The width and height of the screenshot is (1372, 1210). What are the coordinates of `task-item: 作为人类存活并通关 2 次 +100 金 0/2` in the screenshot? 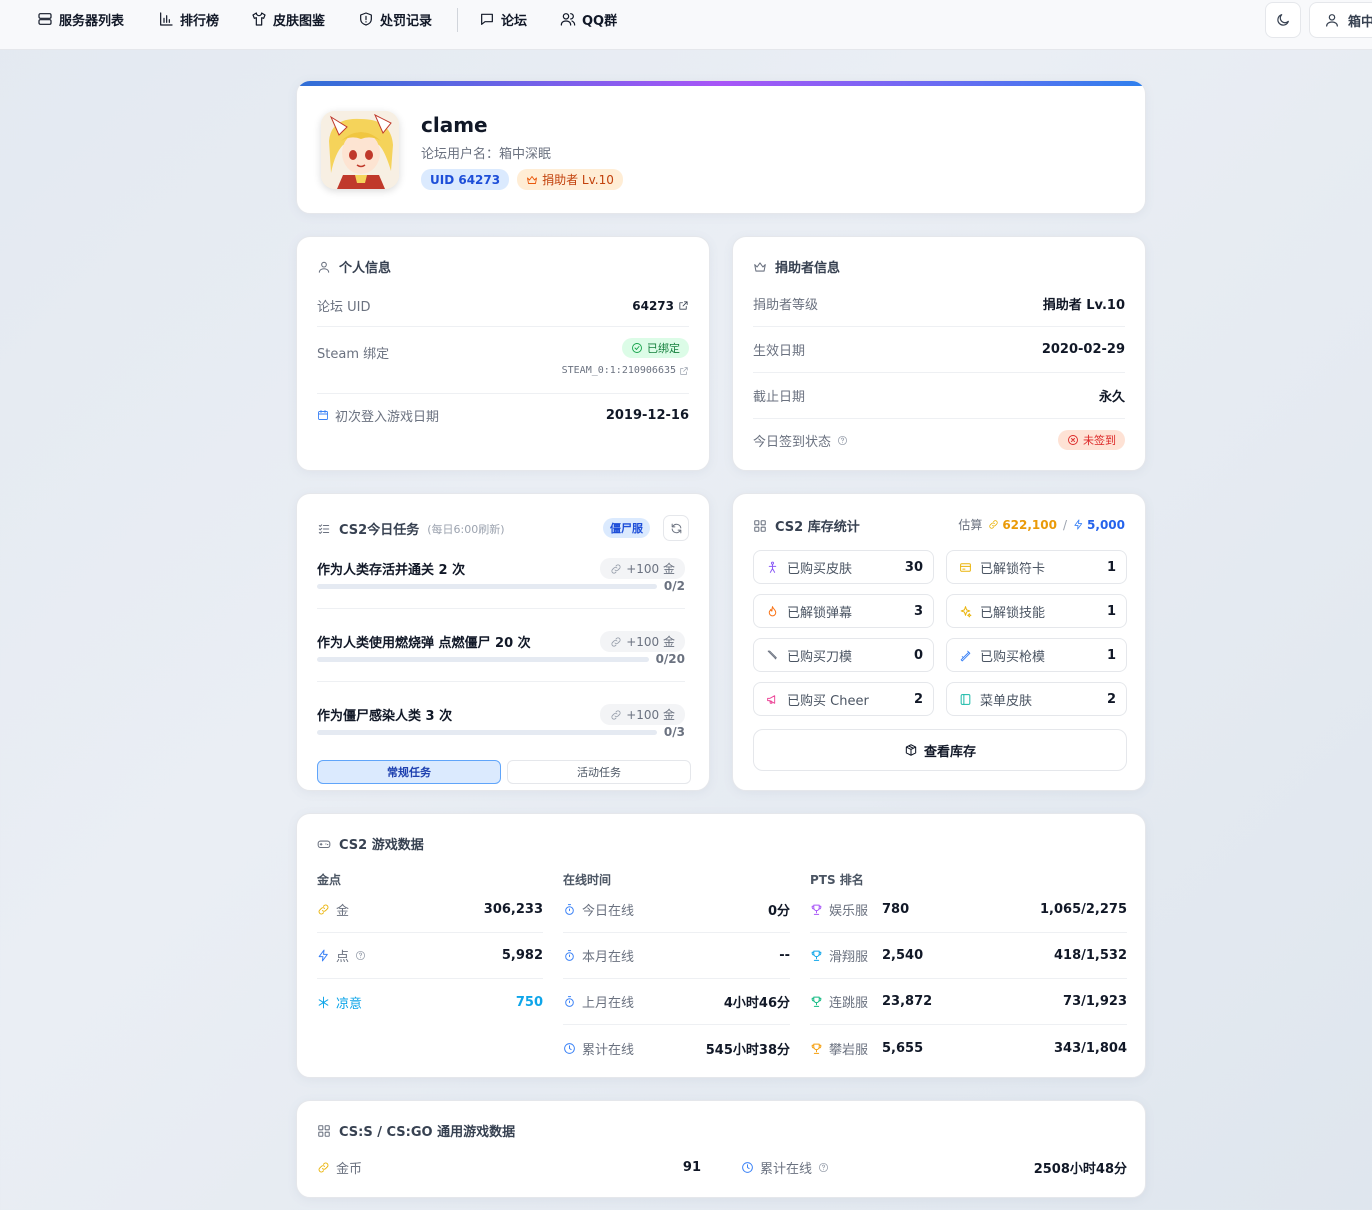 It's located at (501, 583).